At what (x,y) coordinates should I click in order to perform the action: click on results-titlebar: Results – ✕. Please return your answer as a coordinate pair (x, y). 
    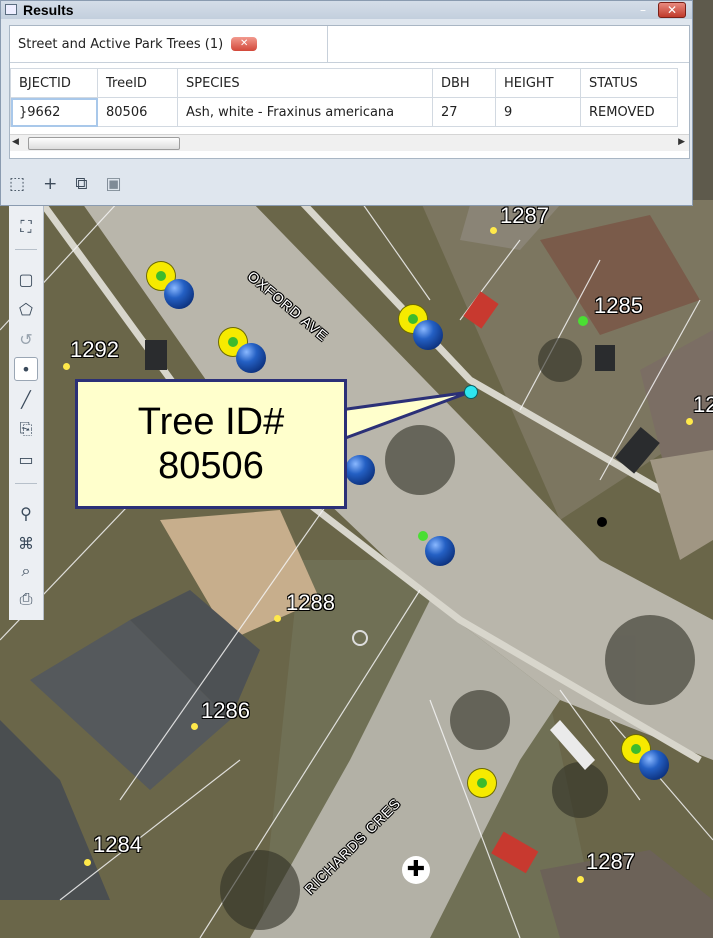
    Looking at the image, I should click on (346, 10).